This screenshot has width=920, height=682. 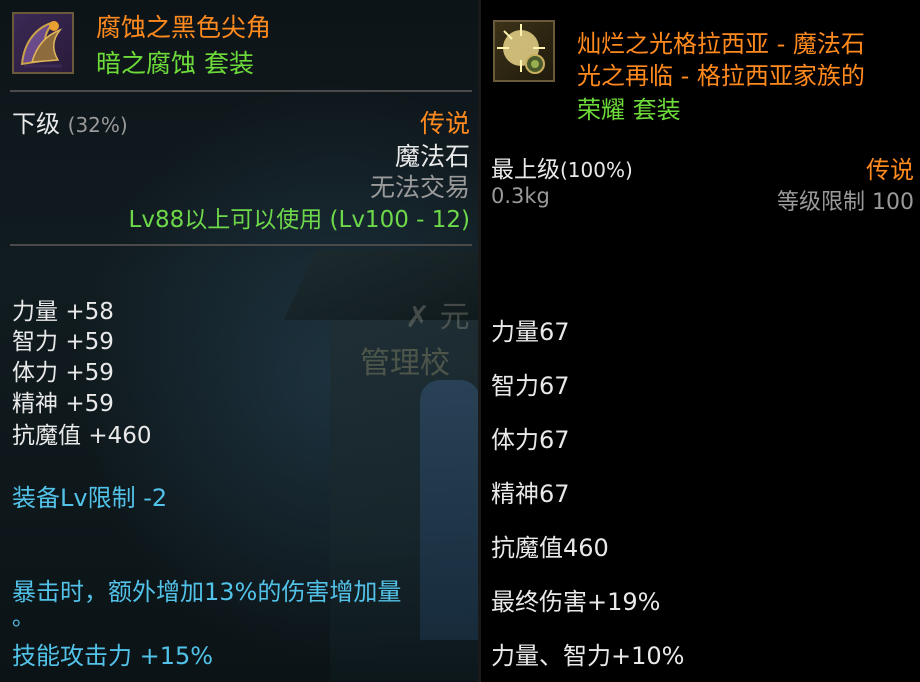 What do you see at coordinates (530, 332) in the screenshot?
I see `stat-row: 力量67` at bounding box center [530, 332].